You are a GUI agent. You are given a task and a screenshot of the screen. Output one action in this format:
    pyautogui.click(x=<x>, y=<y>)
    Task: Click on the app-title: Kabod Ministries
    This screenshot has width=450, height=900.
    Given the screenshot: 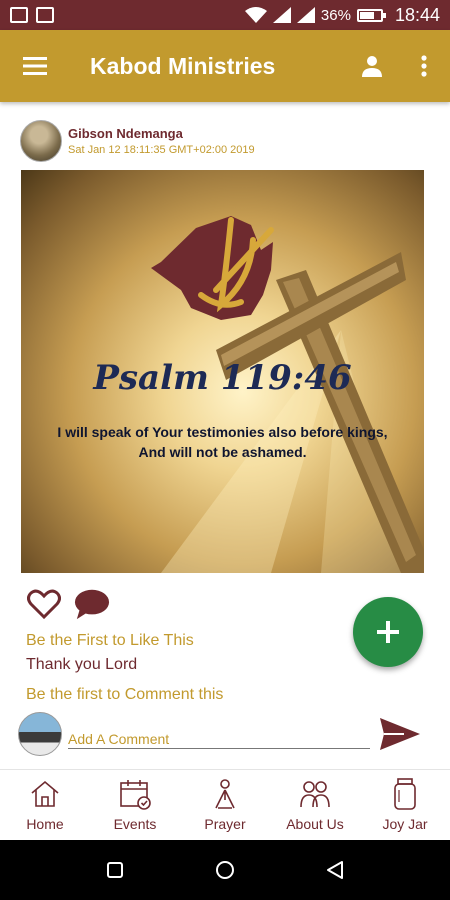 What is the action you would take?
    pyautogui.click(x=183, y=65)
    